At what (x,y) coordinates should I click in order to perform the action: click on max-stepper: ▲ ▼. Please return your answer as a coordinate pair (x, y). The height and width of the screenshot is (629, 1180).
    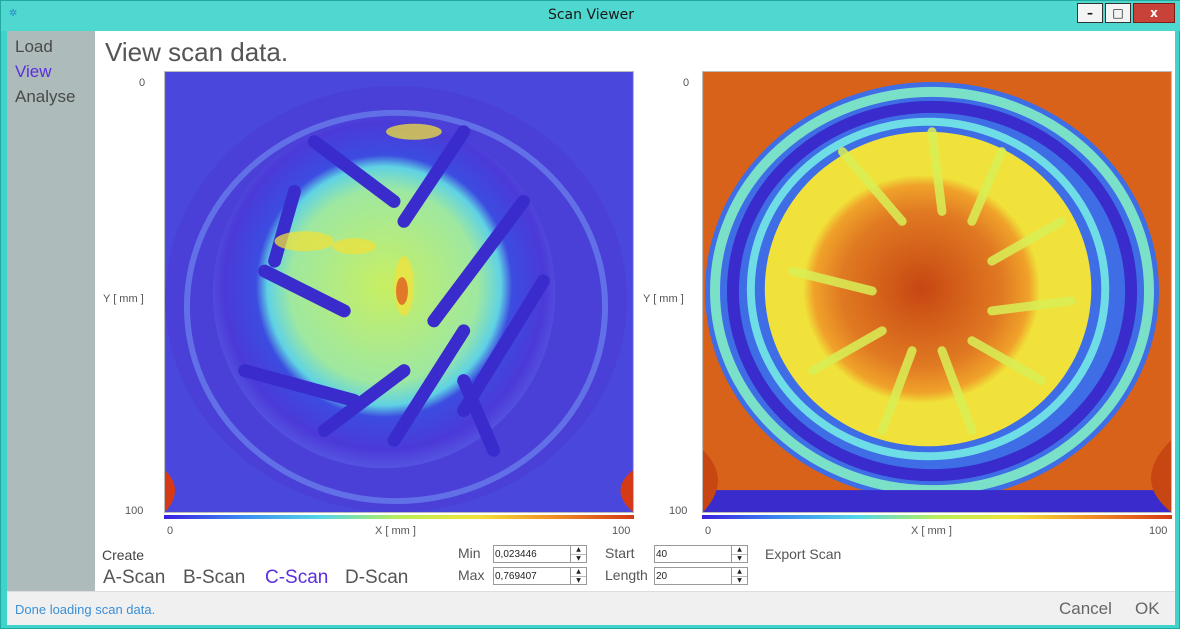
    Looking at the image, I should click on (540, 576).